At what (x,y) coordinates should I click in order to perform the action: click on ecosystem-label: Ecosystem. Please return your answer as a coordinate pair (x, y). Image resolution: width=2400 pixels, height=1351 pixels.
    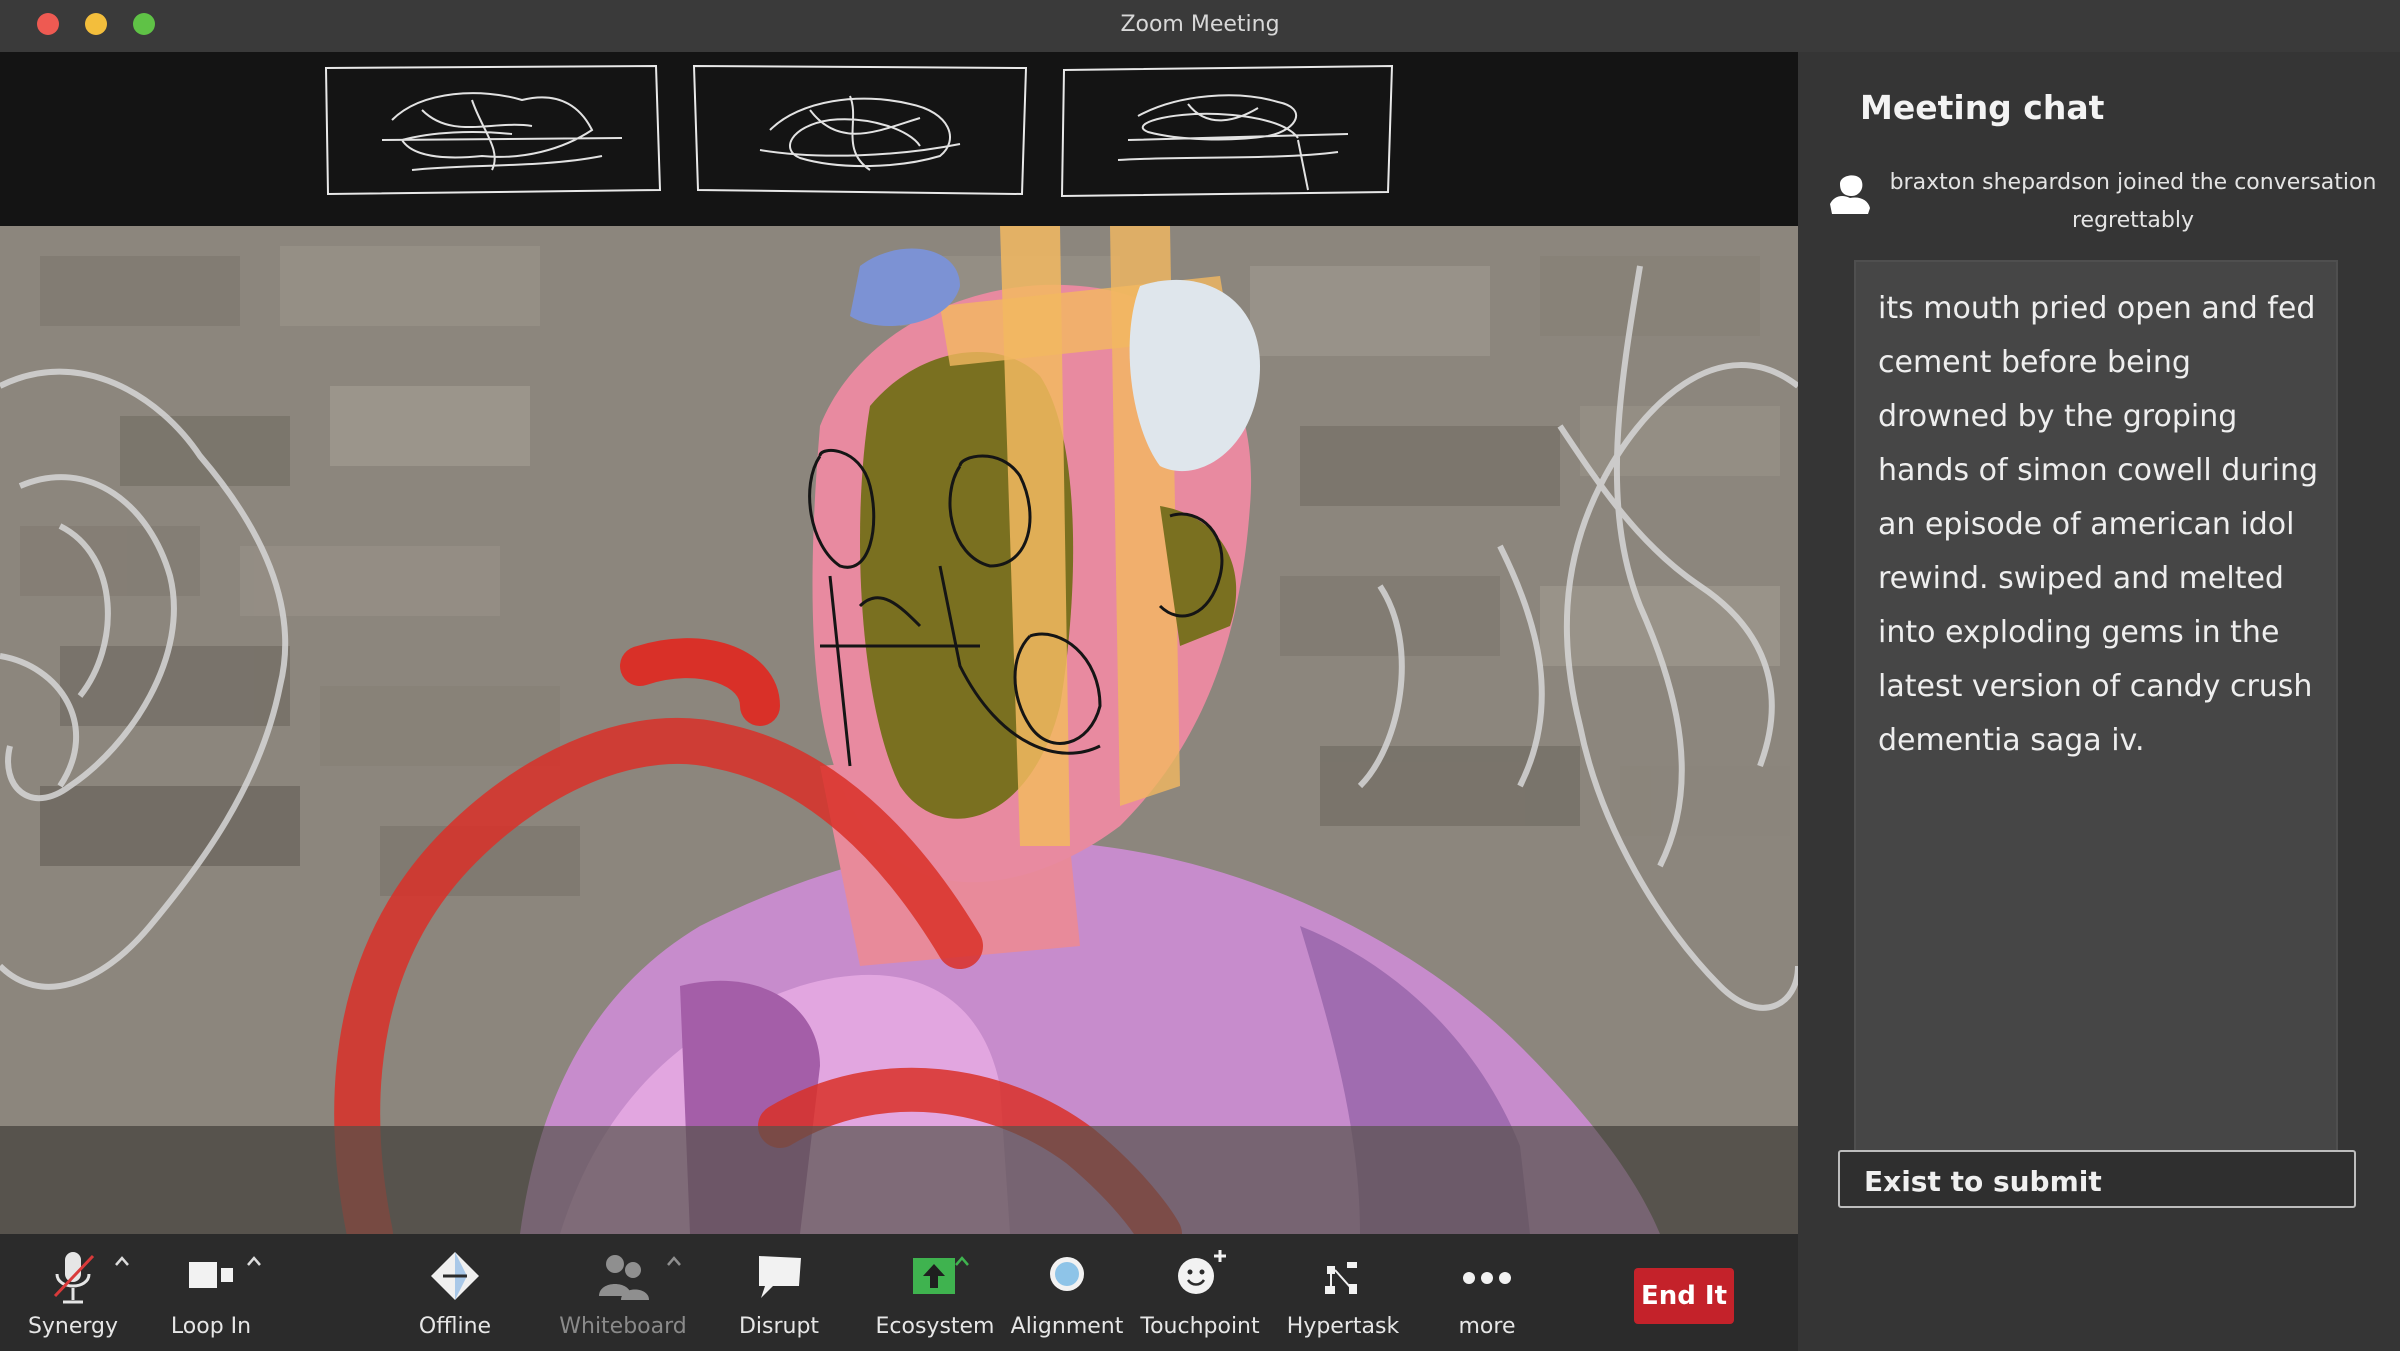
    Looking at the image, I should click on (935, 1326).